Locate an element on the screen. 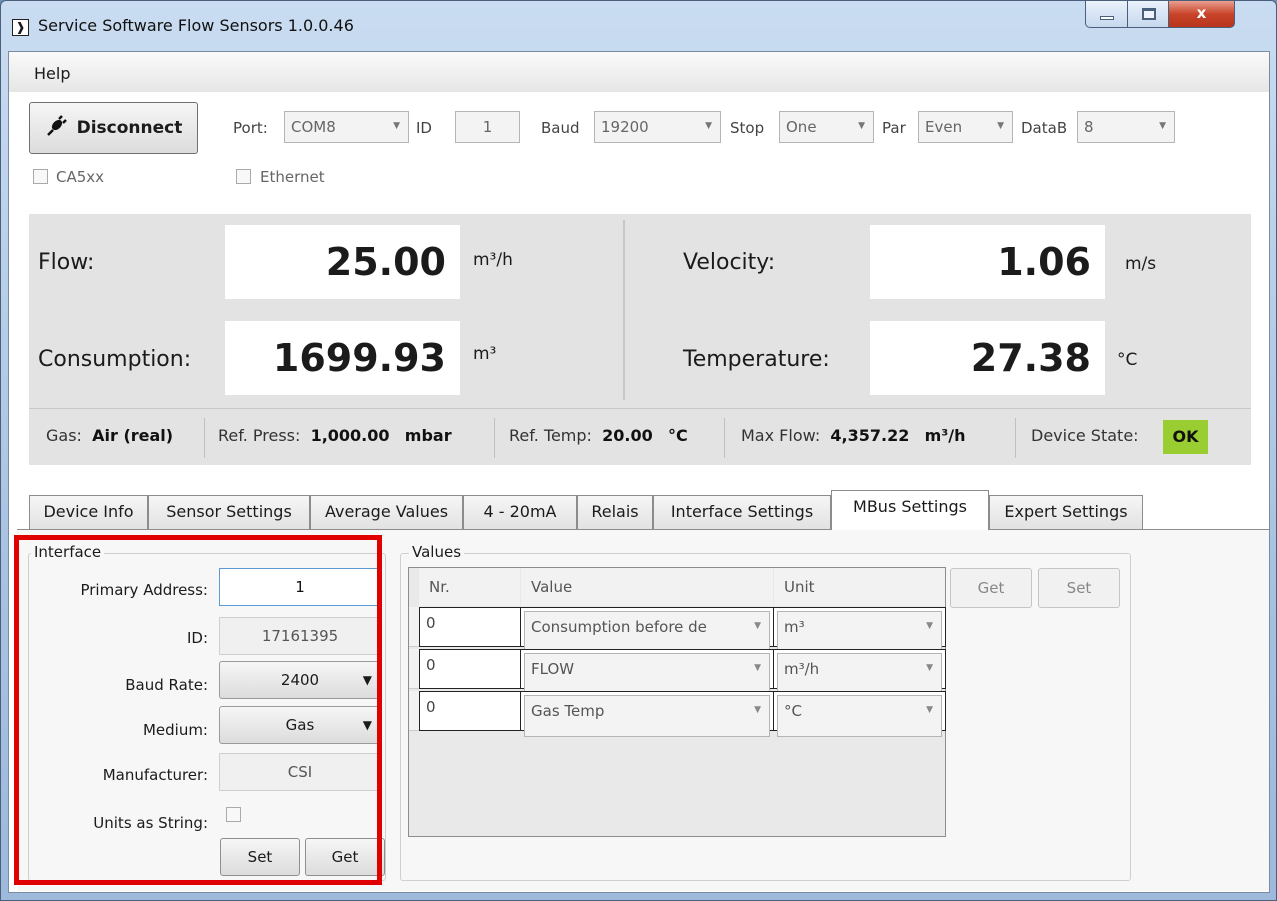 This screenshot has width=1277, height=901. unit-select-text: °C is located at coordinates (793, 711).